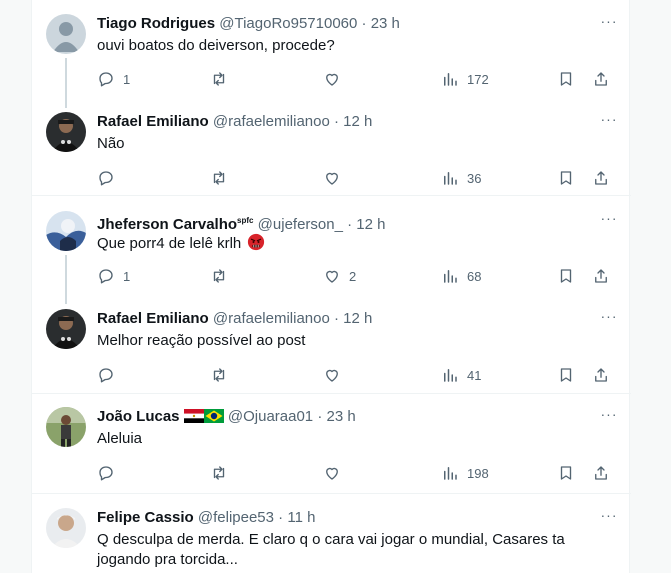 Image resolution: width=671 pixels, height=573 pixels. Describe the element at coordinates (465, 79) in the screenshot. I see `views-button: 172` at that location.